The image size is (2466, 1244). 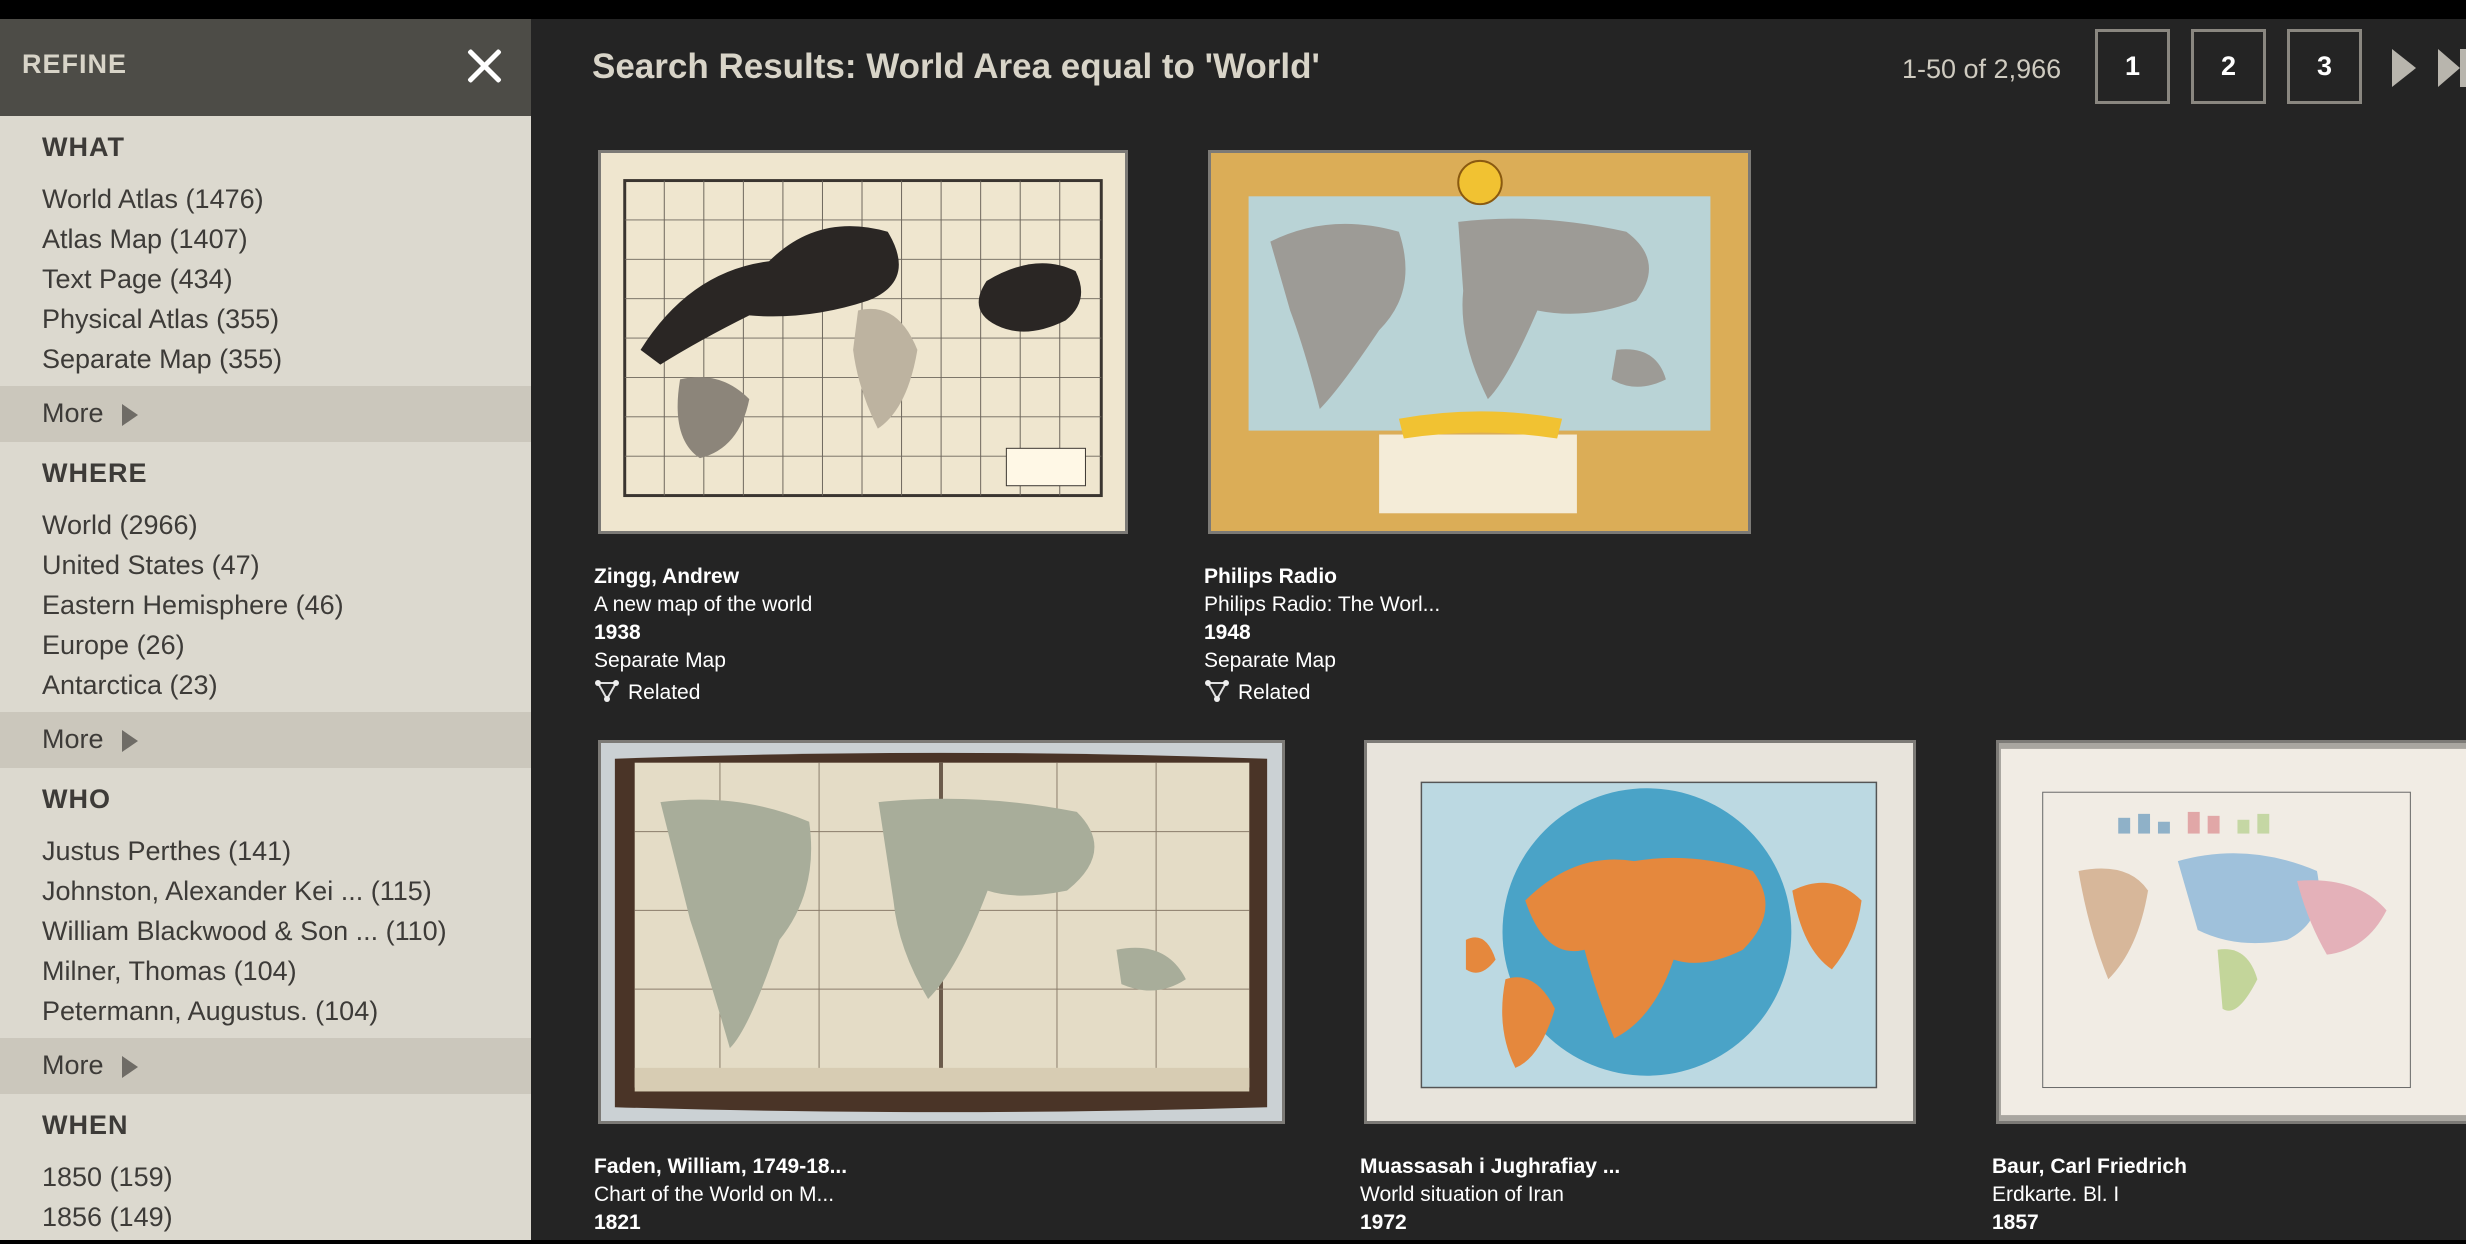 What do you see at coordinates (265, 740) in the screenshot?
I see `more-button-where: More` at bounding box center [265, 740].